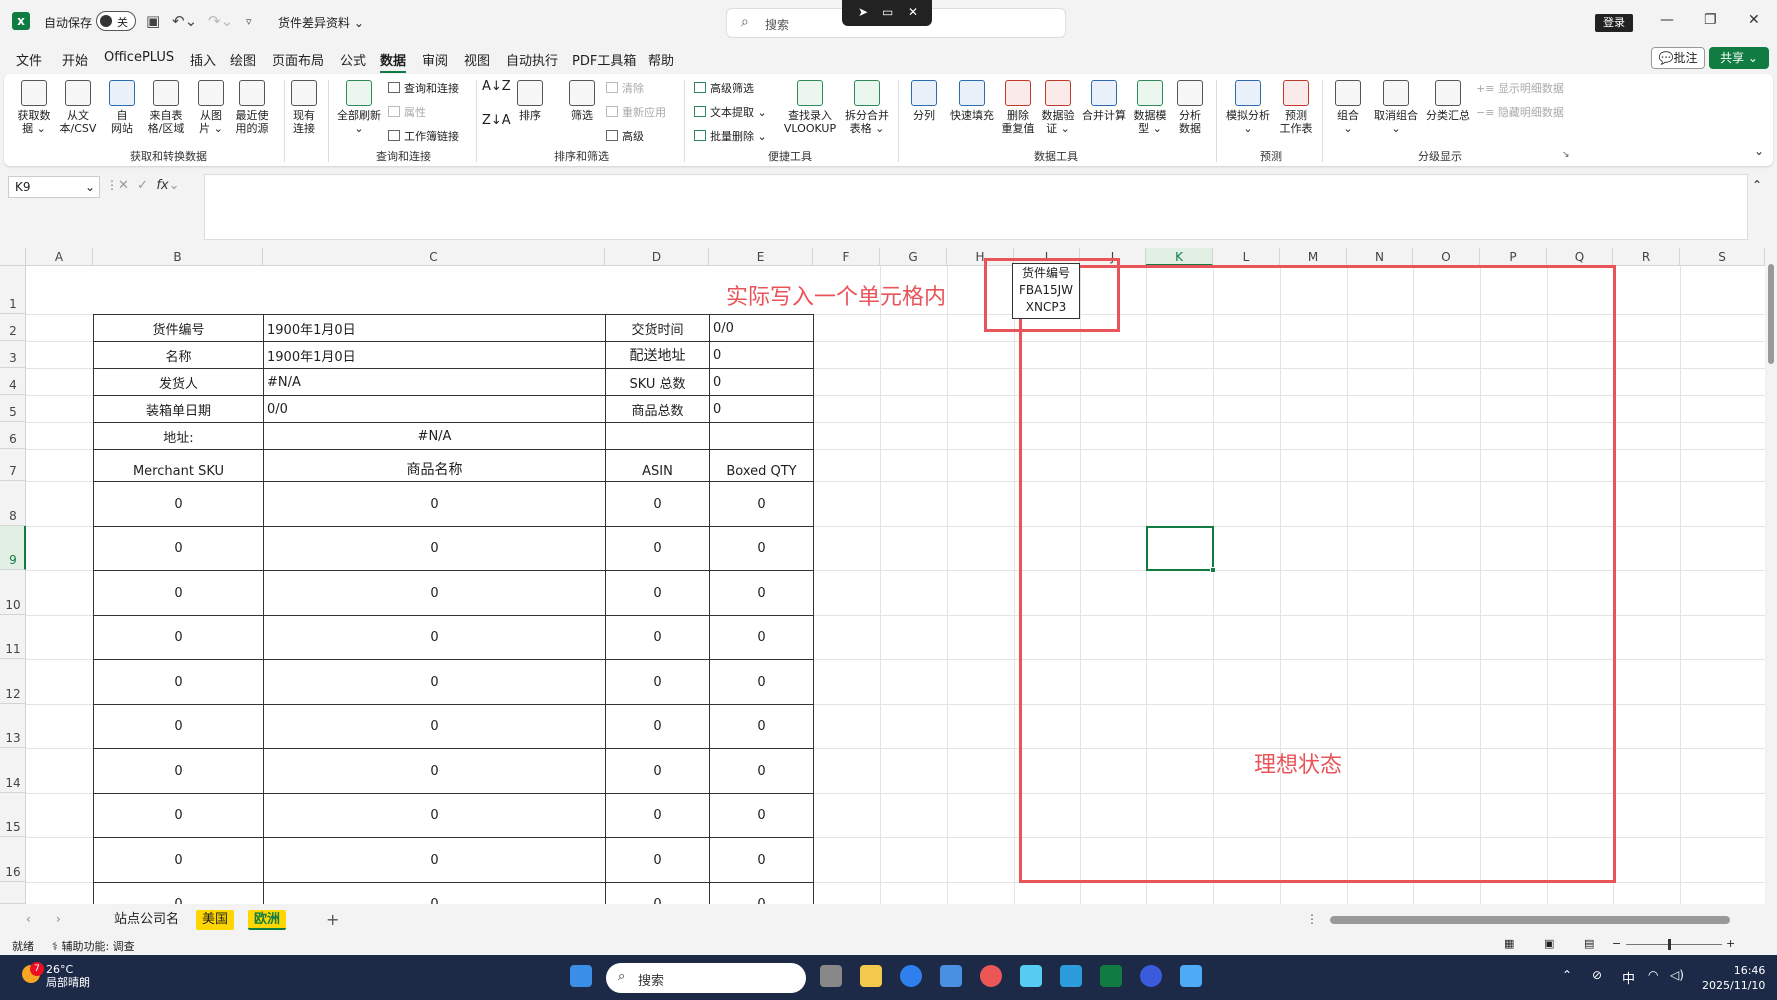 The height and width of the screenshot is (1000, 1777). What do you see at coordinates (13, 408) in the screenshot?
I see `row-header: 5` at bounding box center [13, 408].